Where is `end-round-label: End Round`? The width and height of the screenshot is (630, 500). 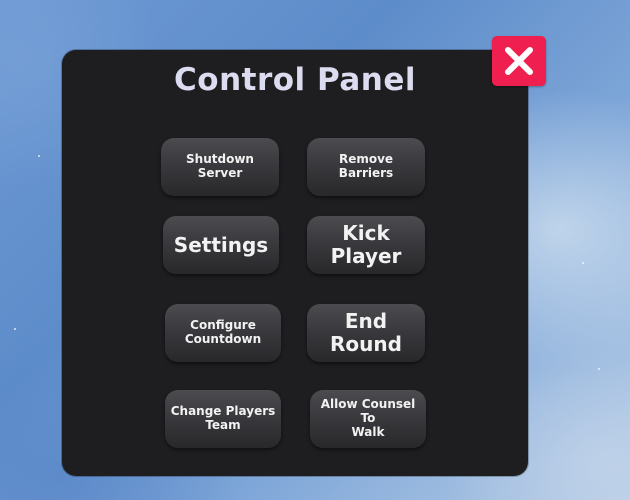 end-round-label: End Round is located at coordinates (366, 332).